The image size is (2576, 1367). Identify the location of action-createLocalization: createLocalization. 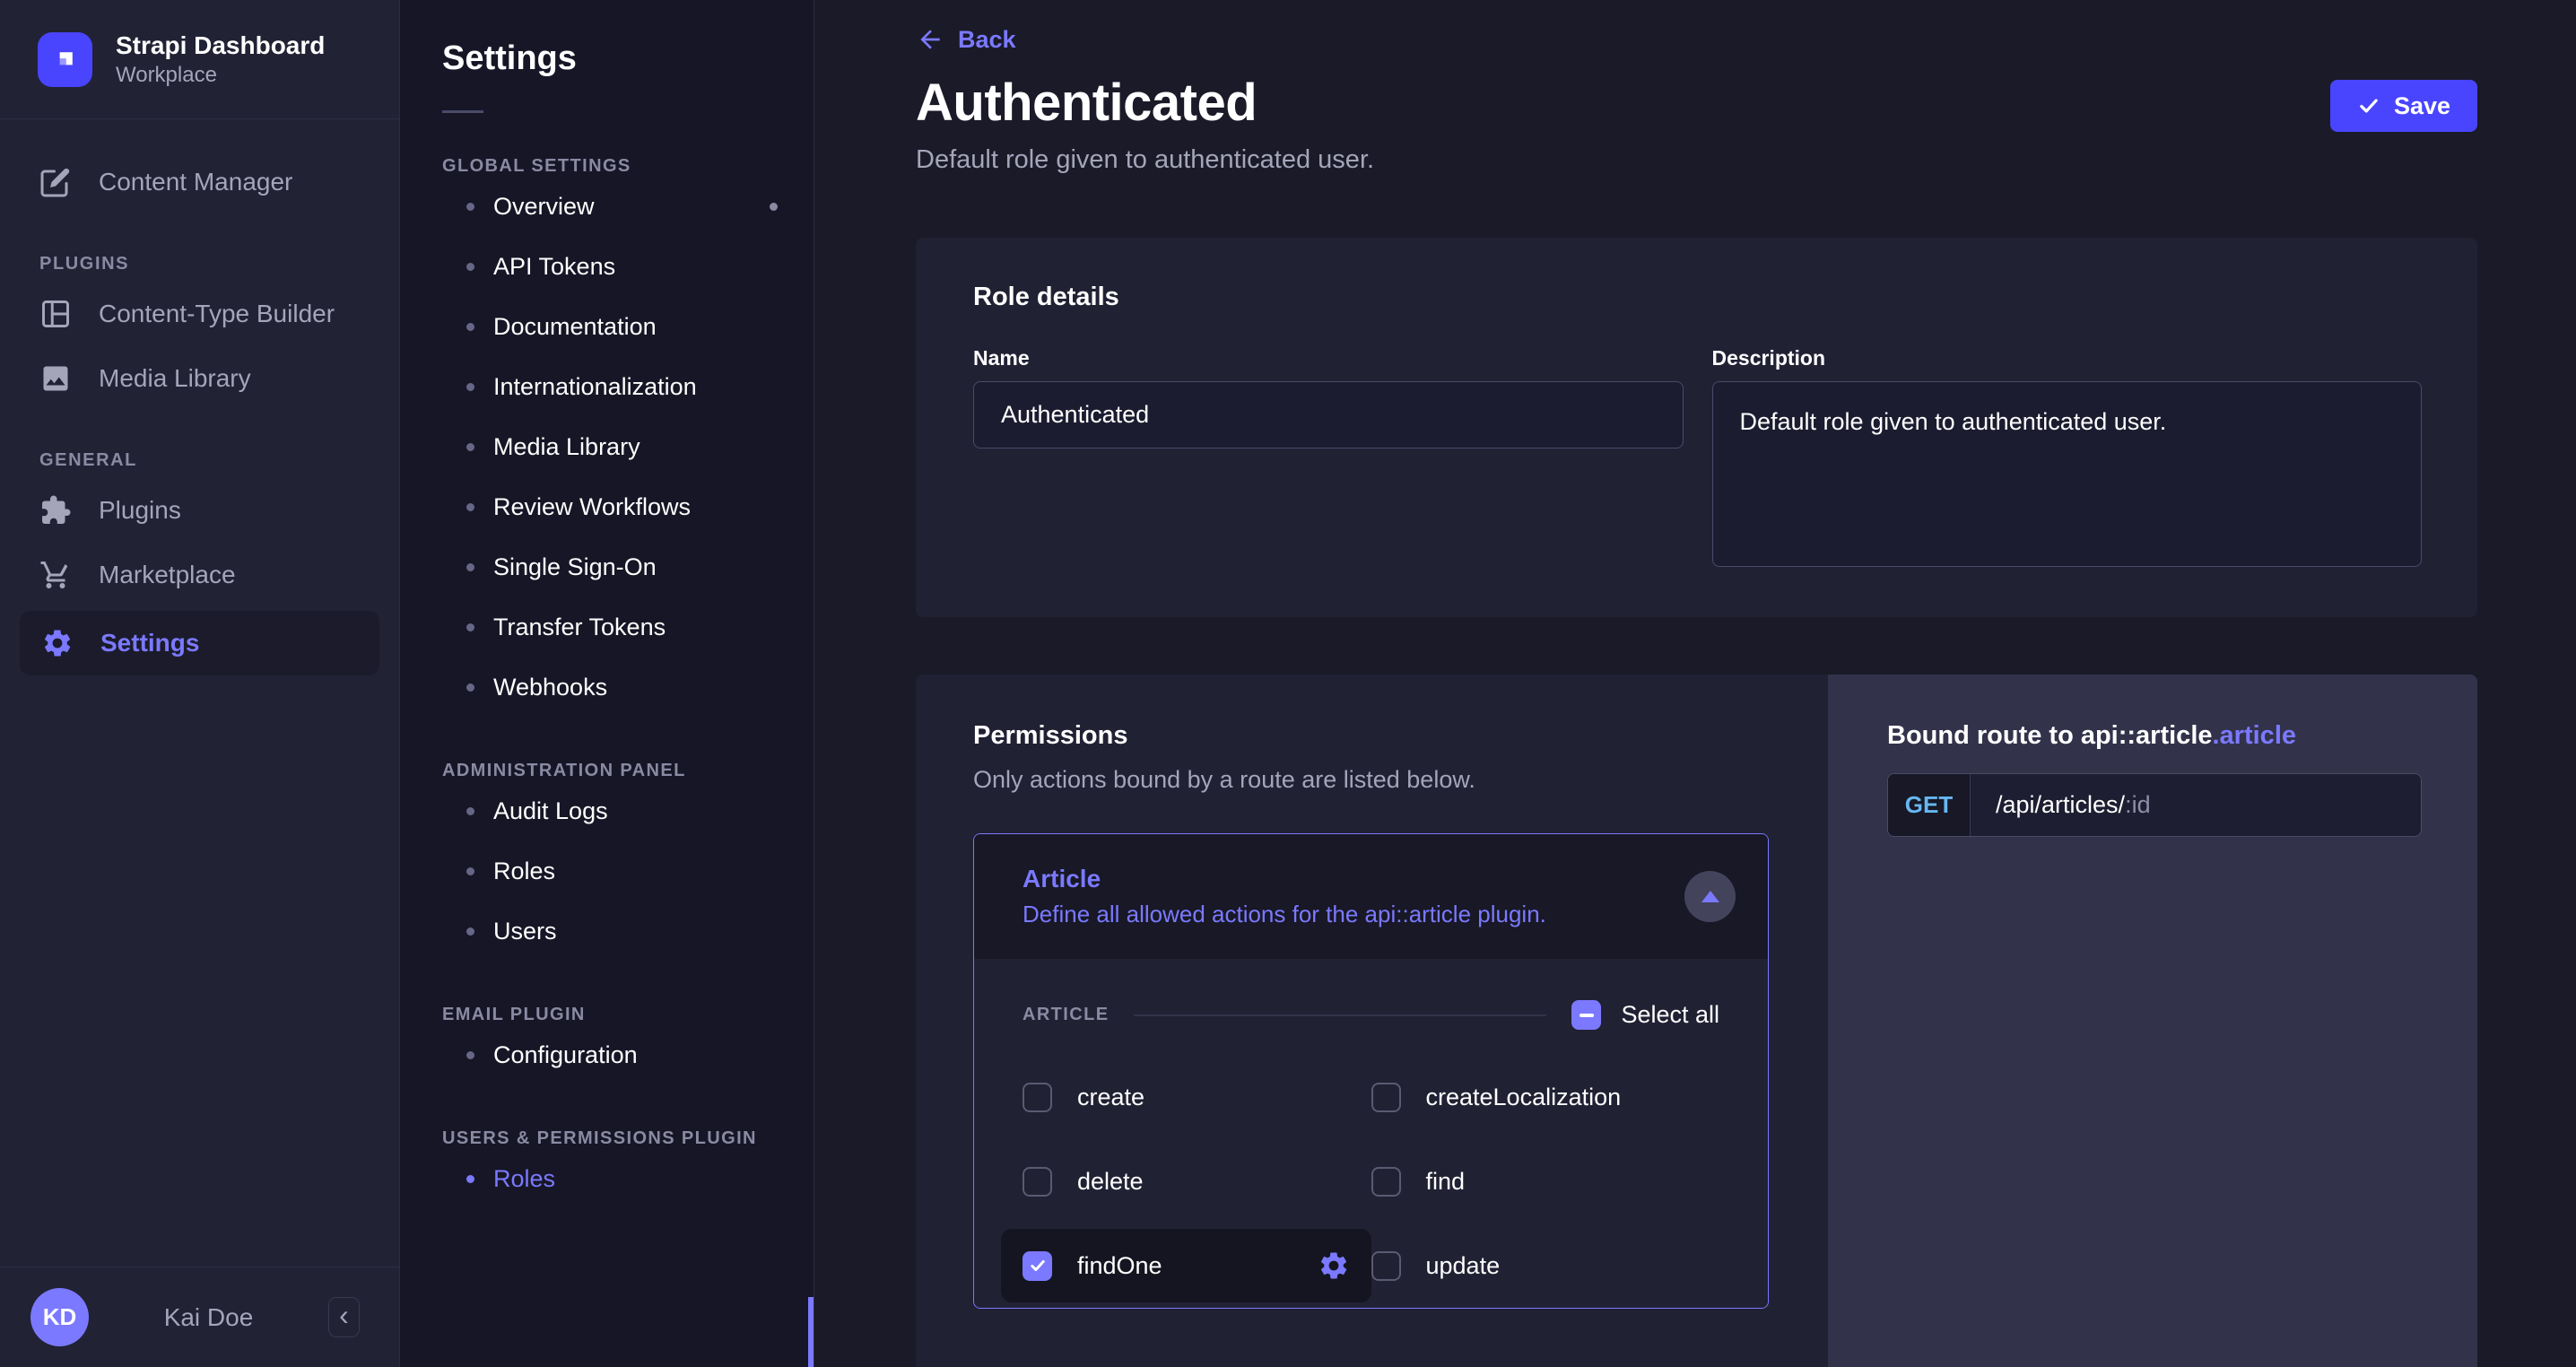
(1545, 1097).